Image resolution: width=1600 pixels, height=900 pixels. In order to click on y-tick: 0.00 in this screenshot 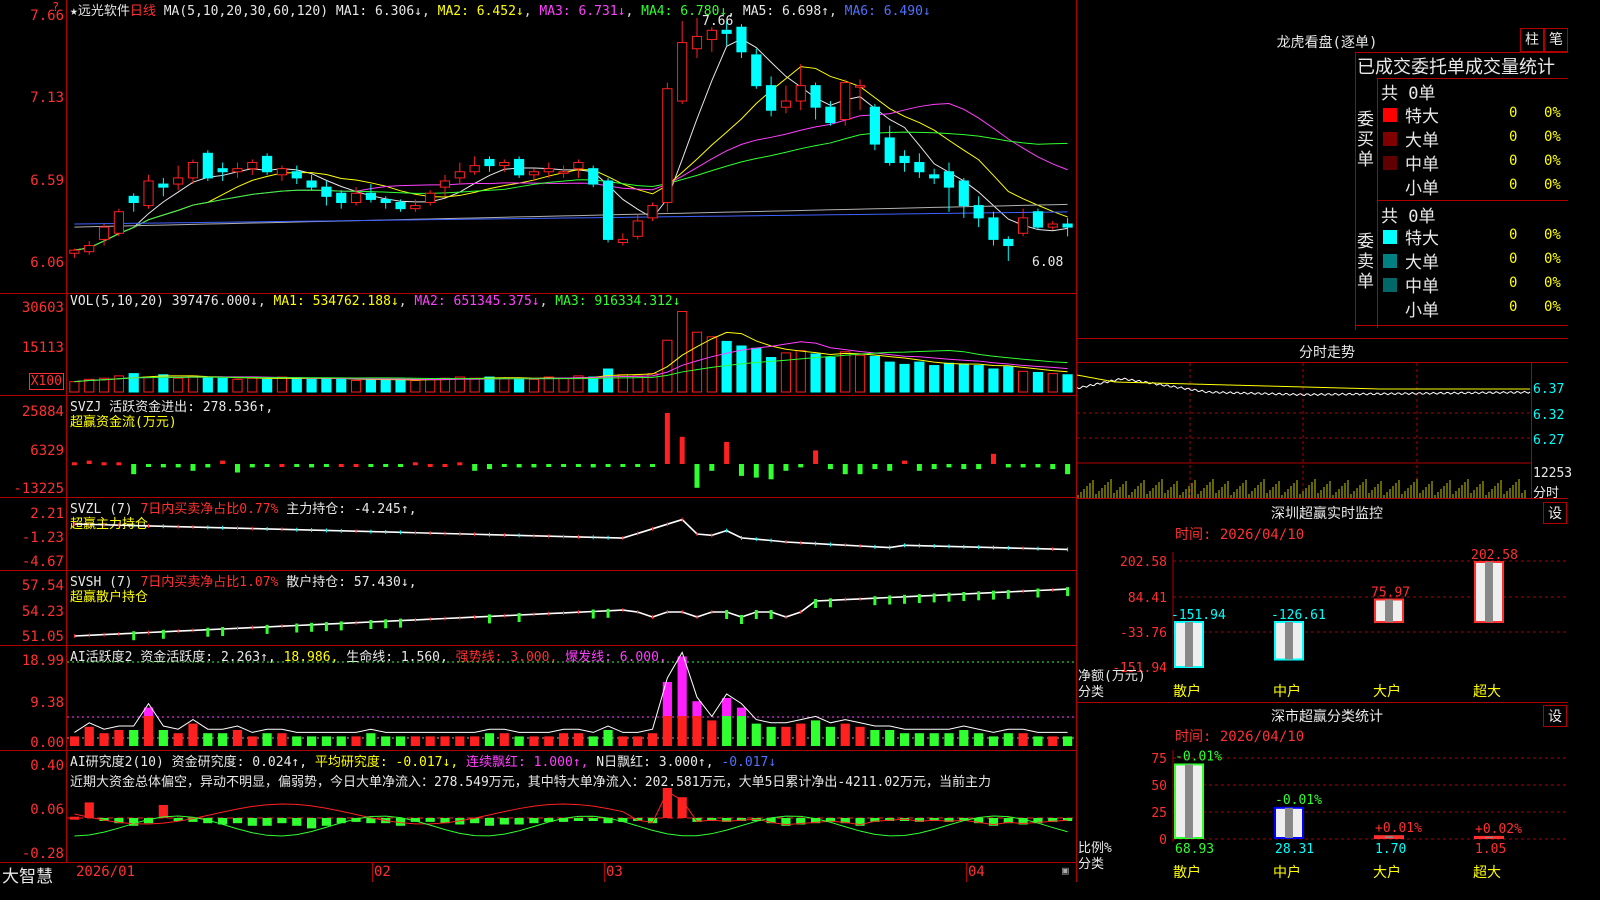, I will do `click(47, 743)`.